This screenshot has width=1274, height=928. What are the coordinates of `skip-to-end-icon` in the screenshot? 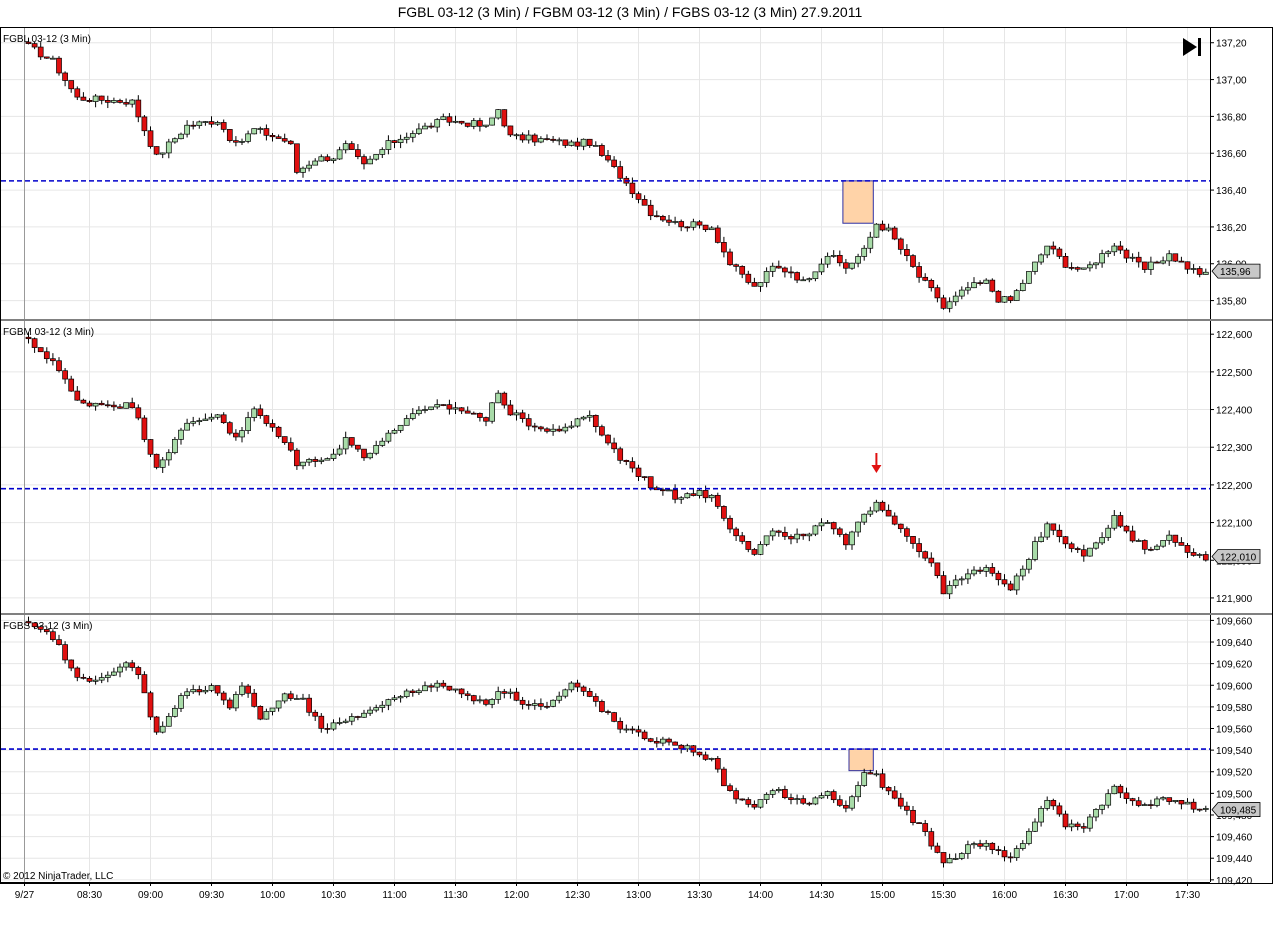 It's located at (1192, 47).